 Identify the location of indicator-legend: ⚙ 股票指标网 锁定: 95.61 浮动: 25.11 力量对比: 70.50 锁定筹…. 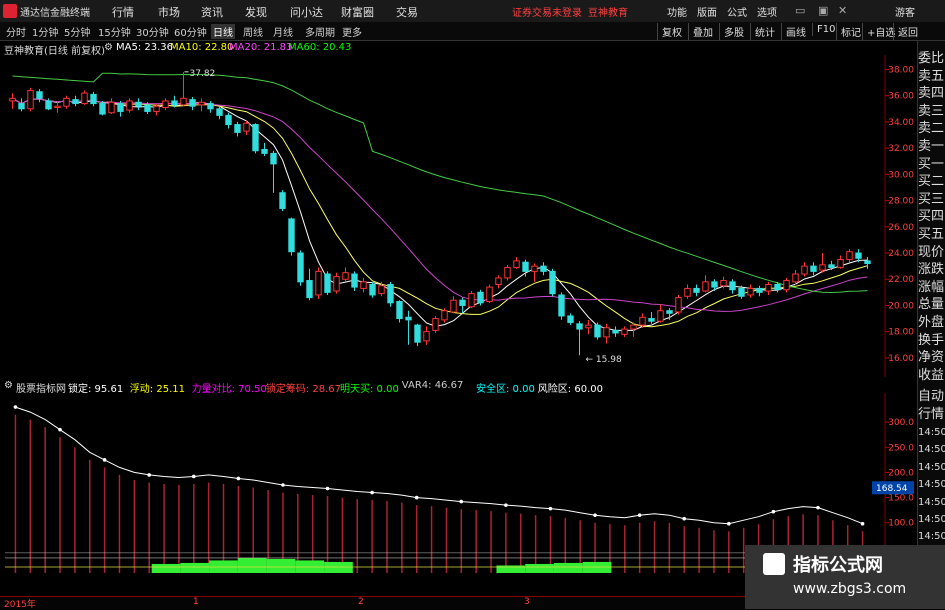
(456, 387).